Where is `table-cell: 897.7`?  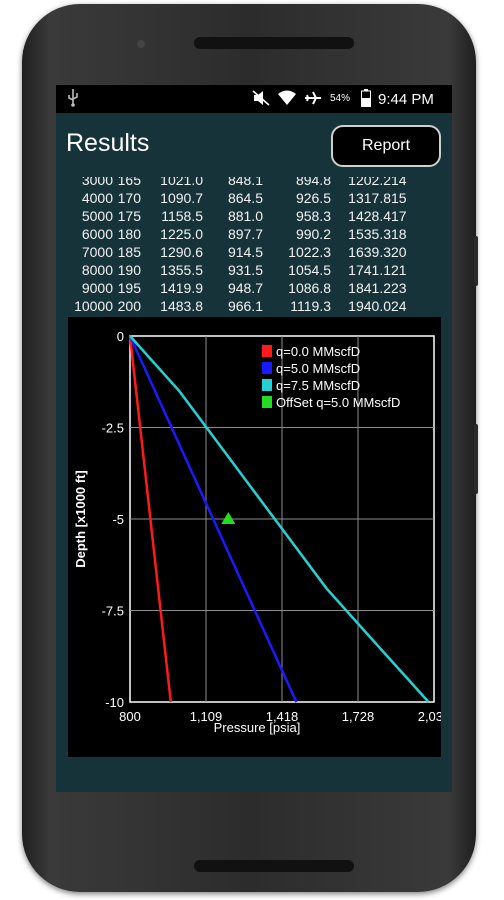 table-cell: 897.7 is located at coordinates (245, 234).